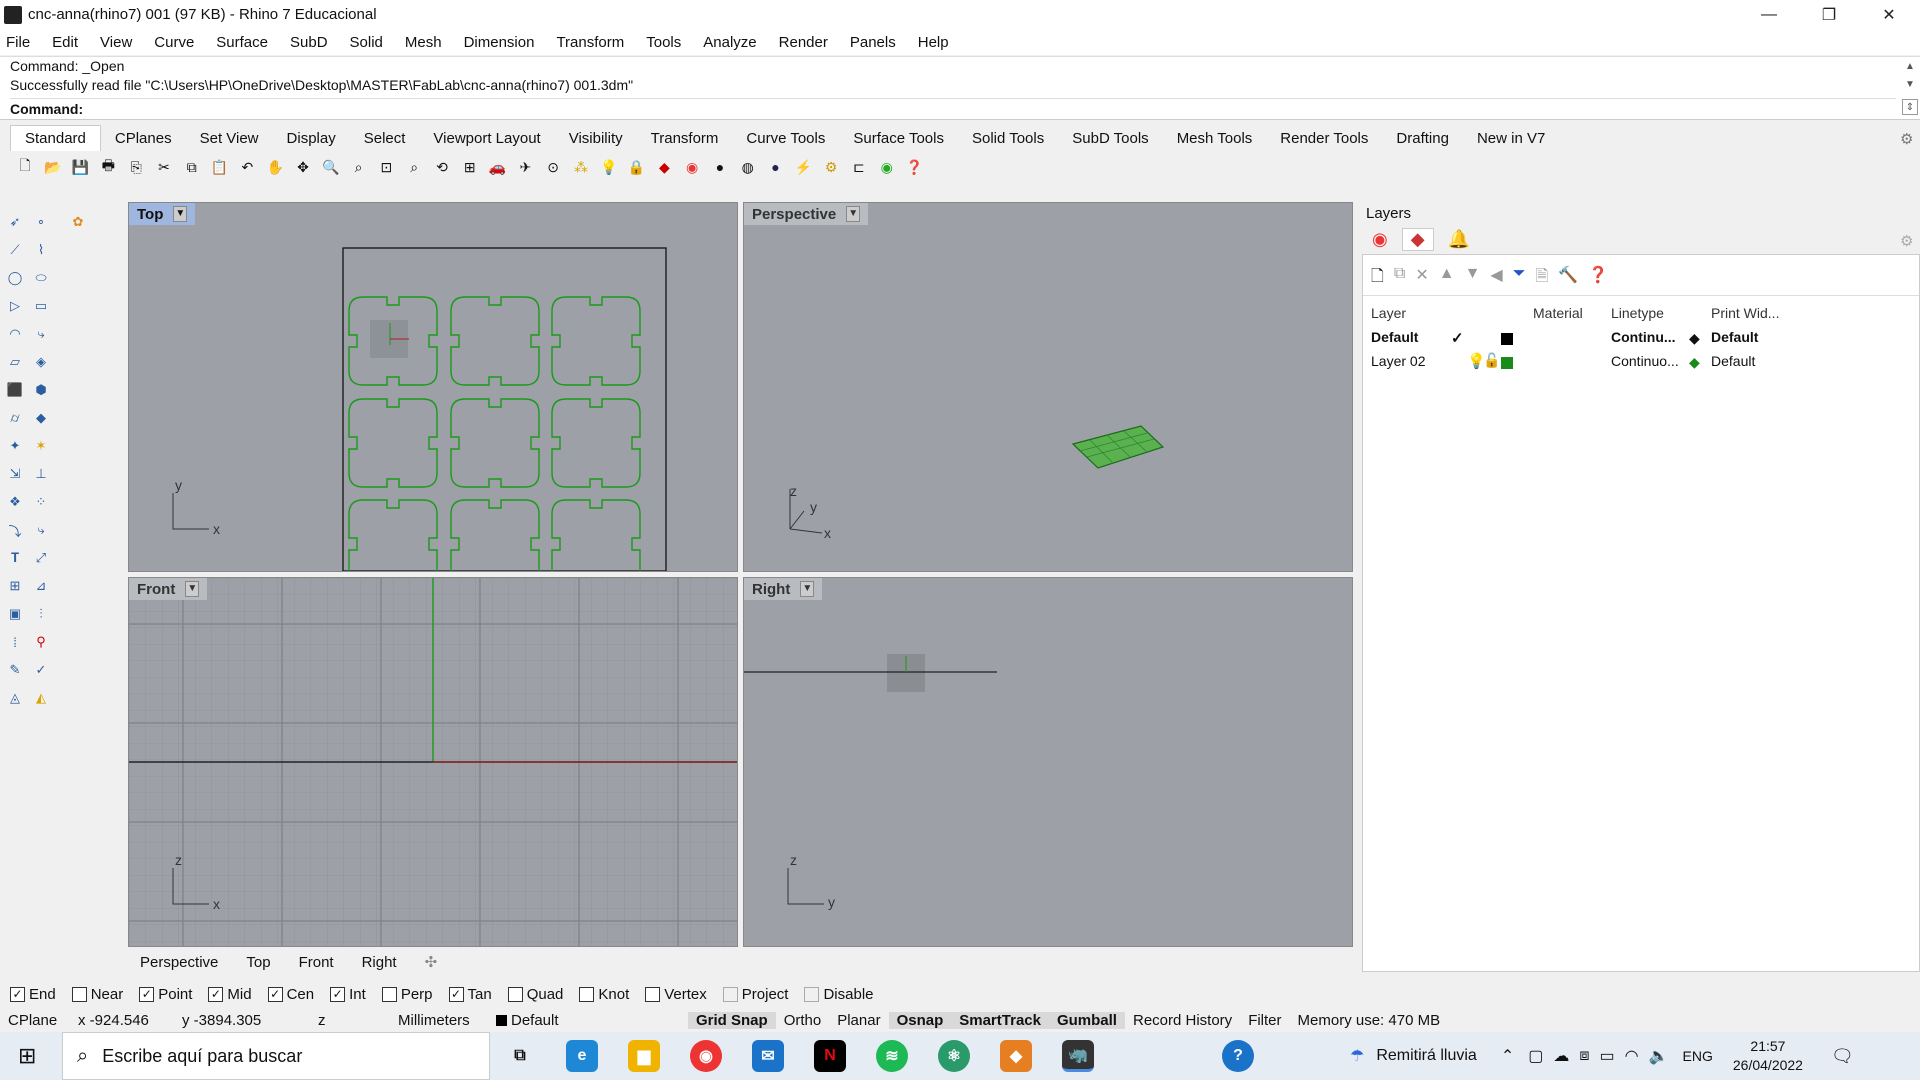 This screenshot has height=1080, width=1920. Describe the element at coordinates (1398, 361) in the screenshot. I see `layer-row-layer02: Layer 02` at that location.